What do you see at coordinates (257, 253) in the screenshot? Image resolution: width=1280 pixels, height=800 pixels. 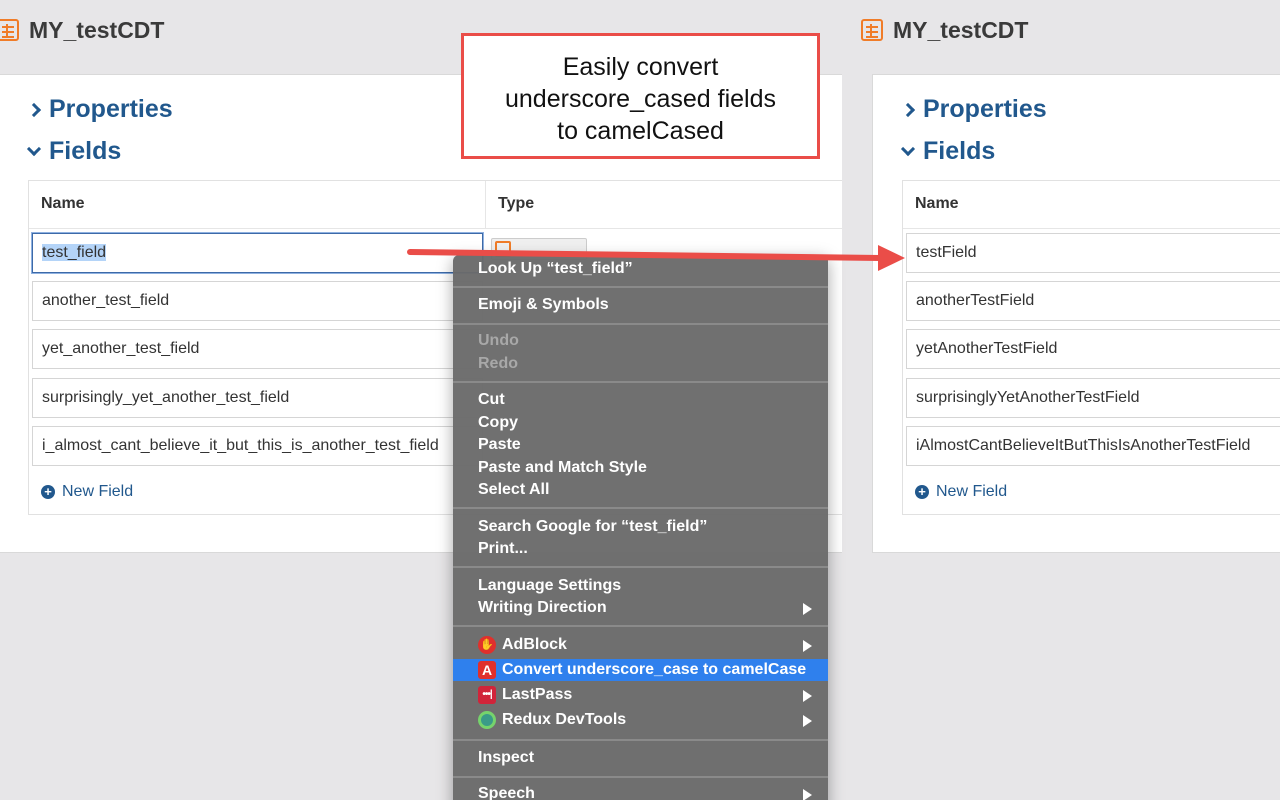 I see `field-name-input: test_field` at bounding box center [257, 253].